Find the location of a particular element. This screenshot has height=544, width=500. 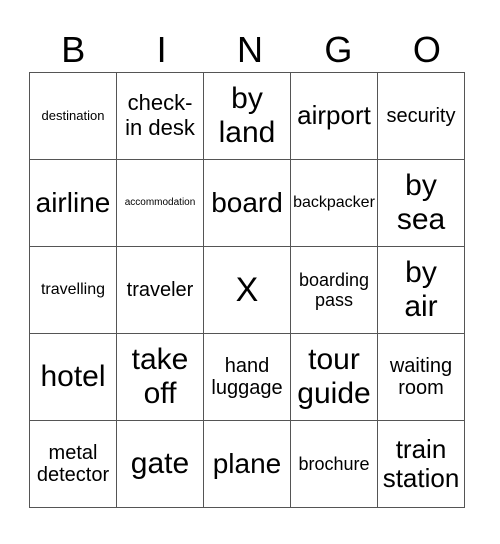

bingo-cell: tour guide is located at coordinates (334, 377).